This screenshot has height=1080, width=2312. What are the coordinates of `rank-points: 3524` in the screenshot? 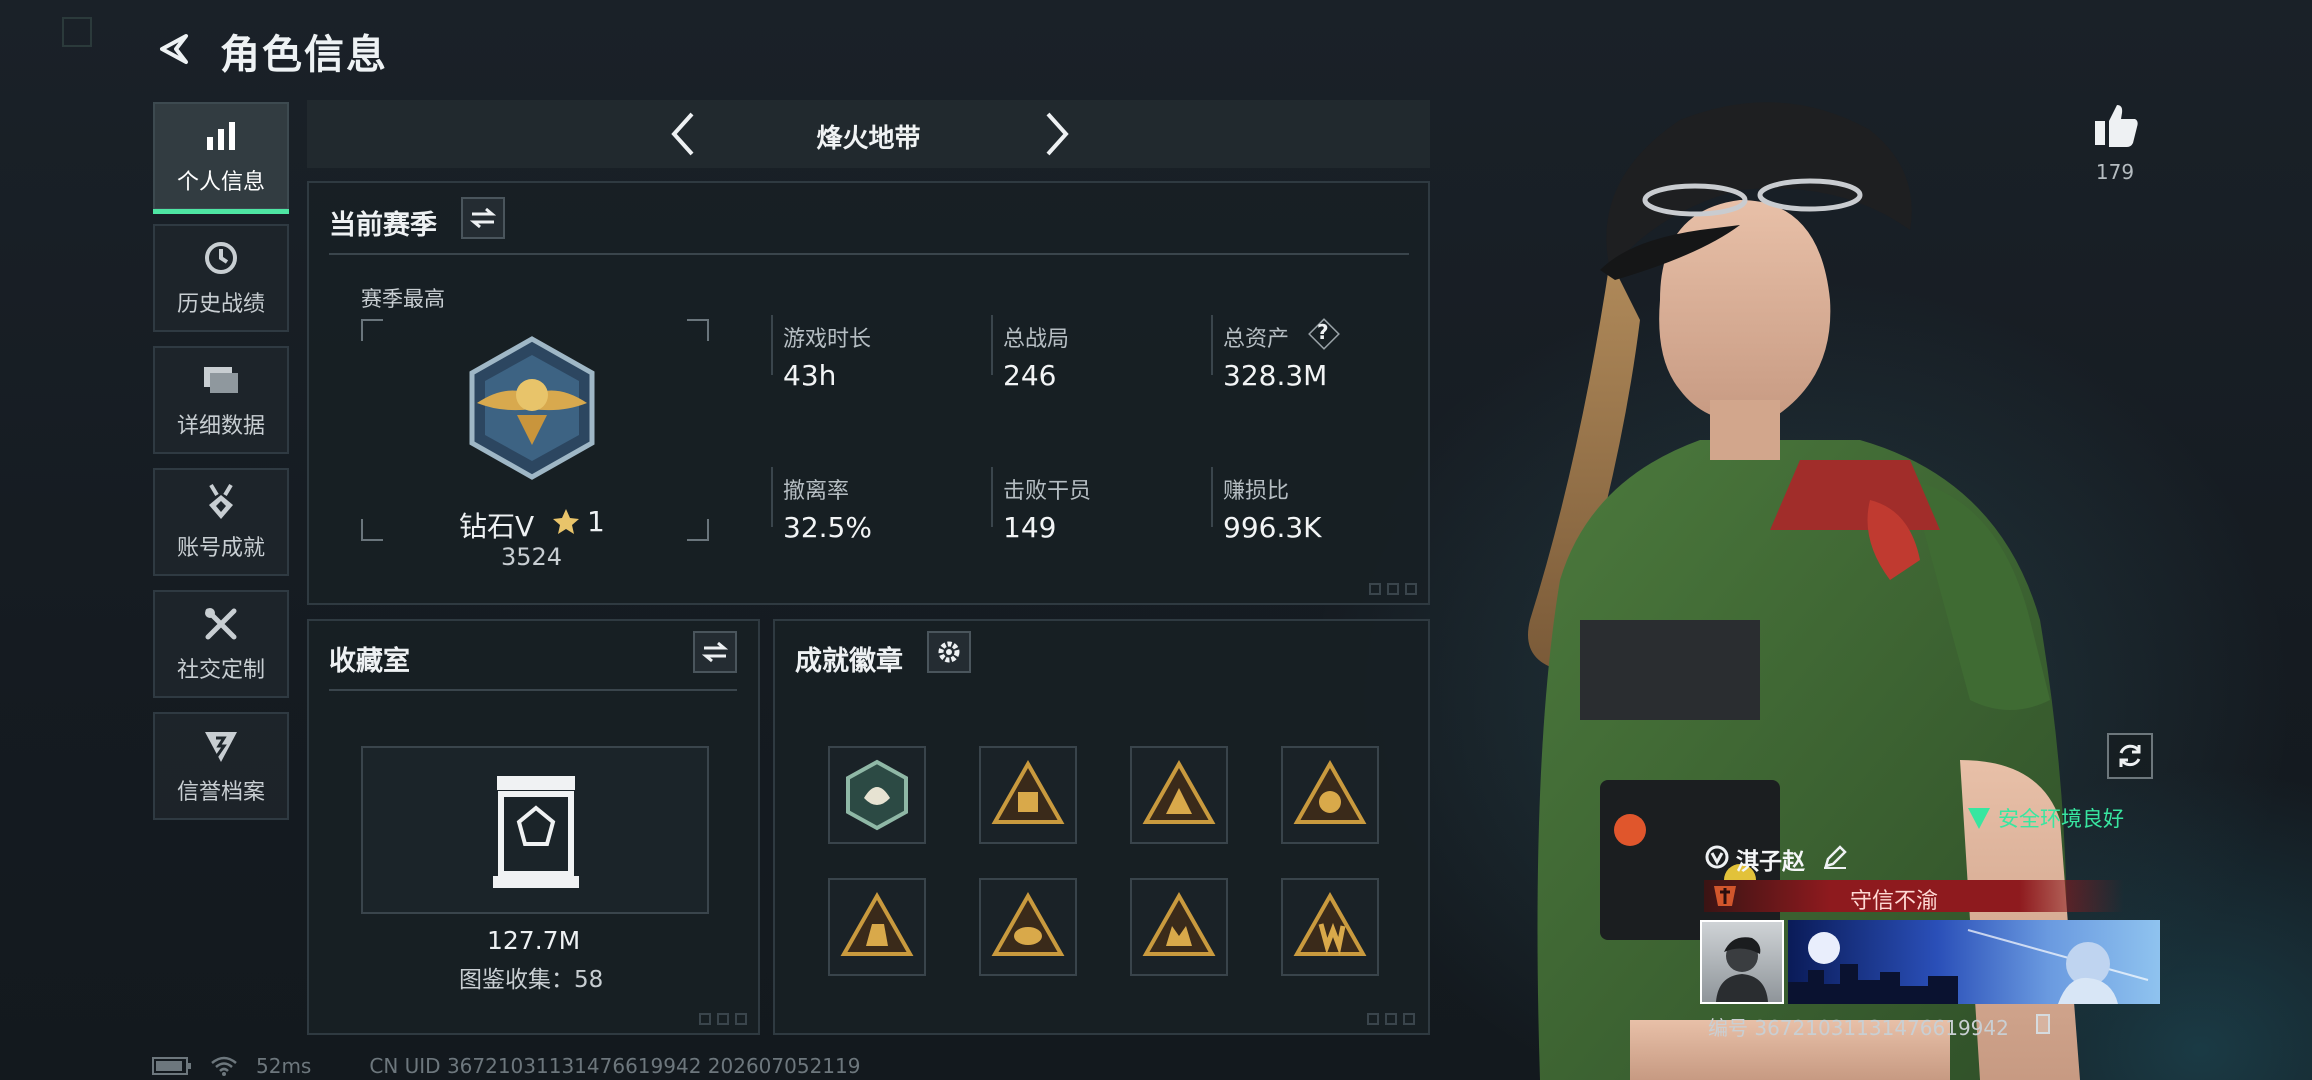 It's located at (532, 557).